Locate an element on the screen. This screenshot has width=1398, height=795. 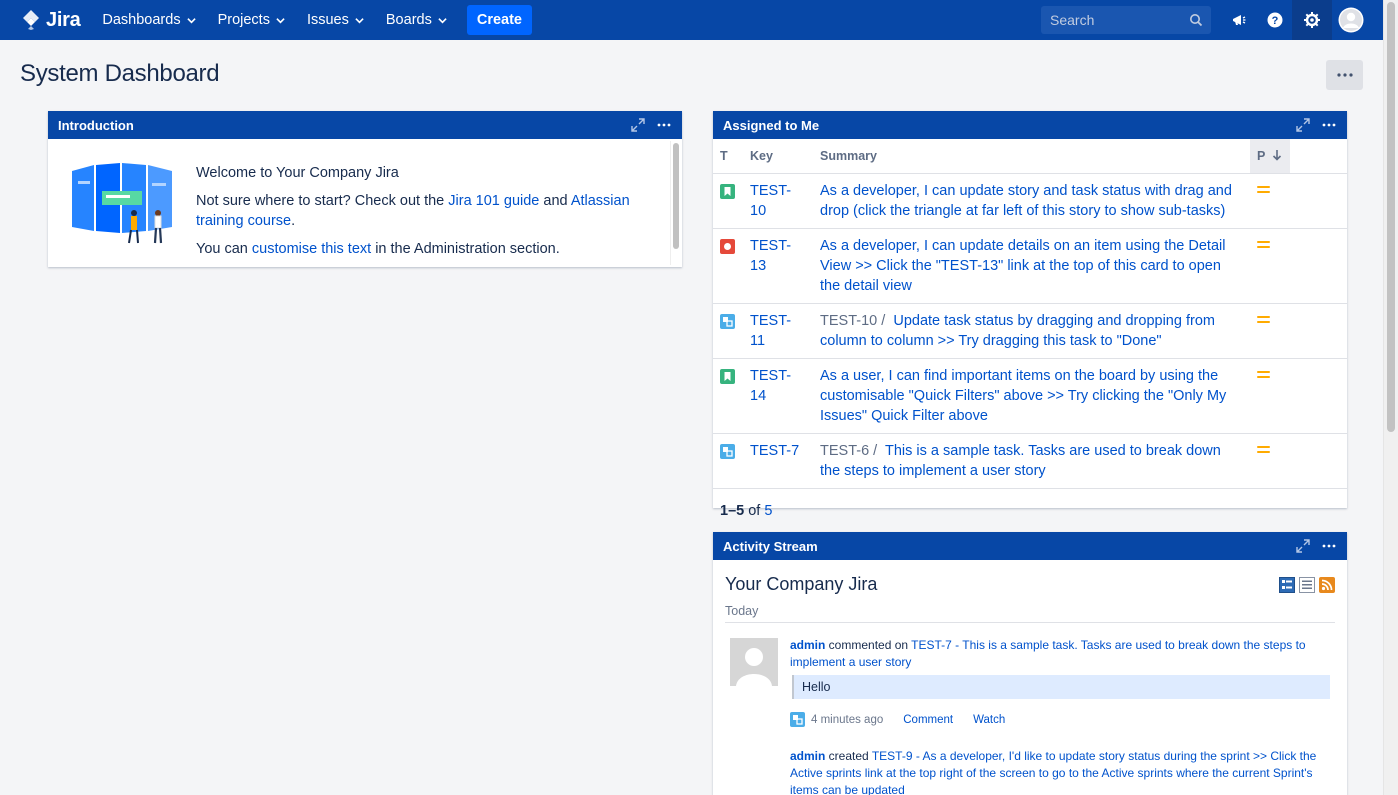
nav-boards: Boards is located at coordinates (416, 20).